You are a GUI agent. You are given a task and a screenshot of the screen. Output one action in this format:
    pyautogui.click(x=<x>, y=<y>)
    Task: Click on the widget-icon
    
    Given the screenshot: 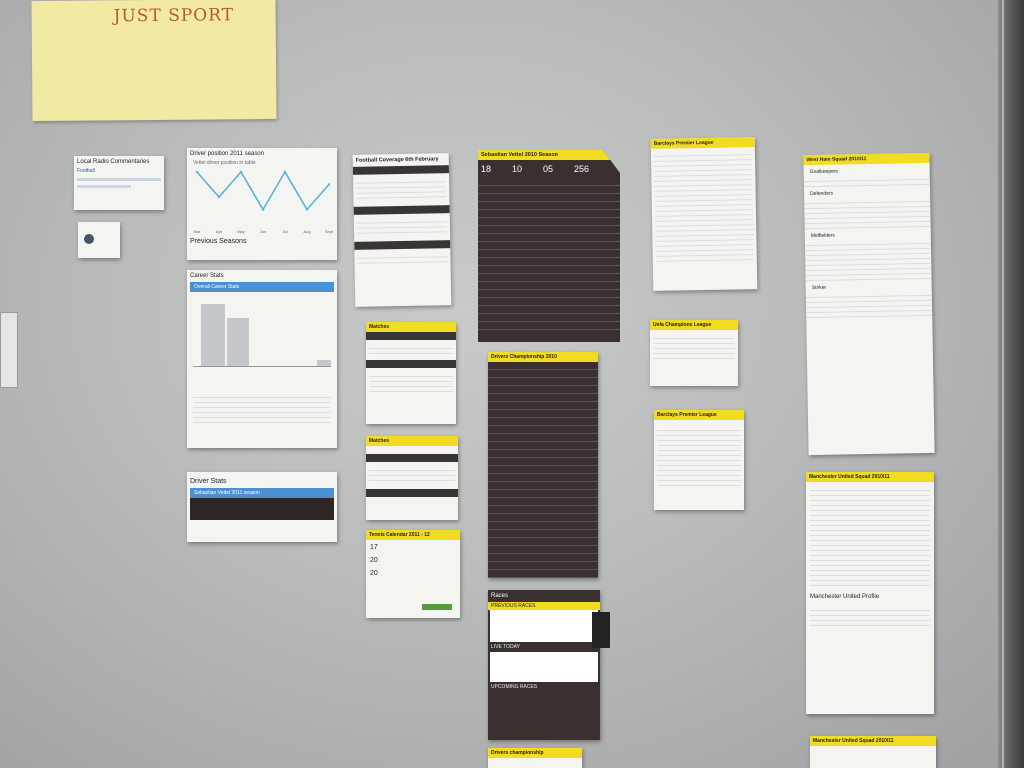 What is the action you would take?
    pyautogui.click(x=89, y=239)
    